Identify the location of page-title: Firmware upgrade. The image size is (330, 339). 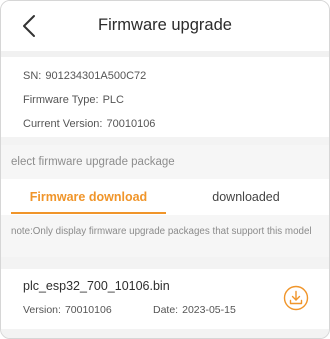
(165, 25).